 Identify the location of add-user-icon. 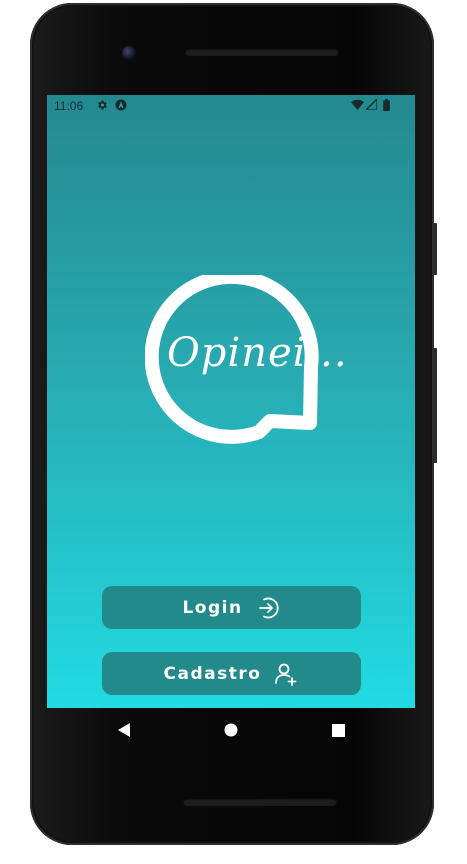
(286, 674).